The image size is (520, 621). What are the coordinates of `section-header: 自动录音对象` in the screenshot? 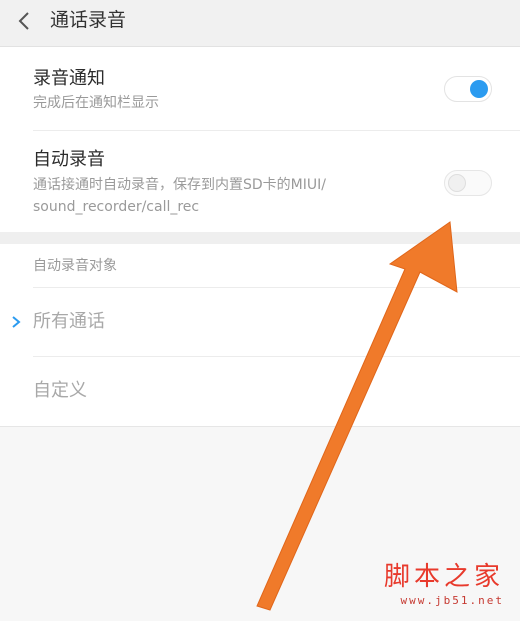 It's located at (75, 266).